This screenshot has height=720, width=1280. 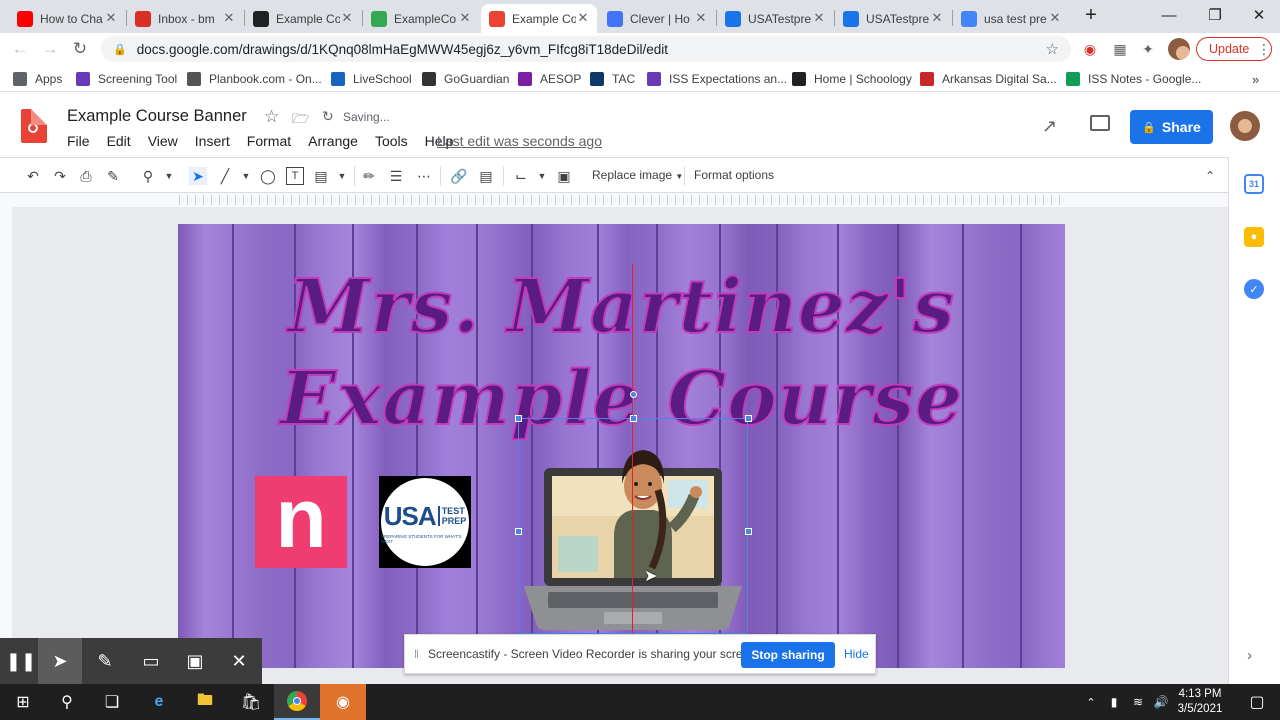 What do you see at coordinates (60, 176) in the screenshot?
I see `redo-icon: ↷` at bounding box center [60, 176].